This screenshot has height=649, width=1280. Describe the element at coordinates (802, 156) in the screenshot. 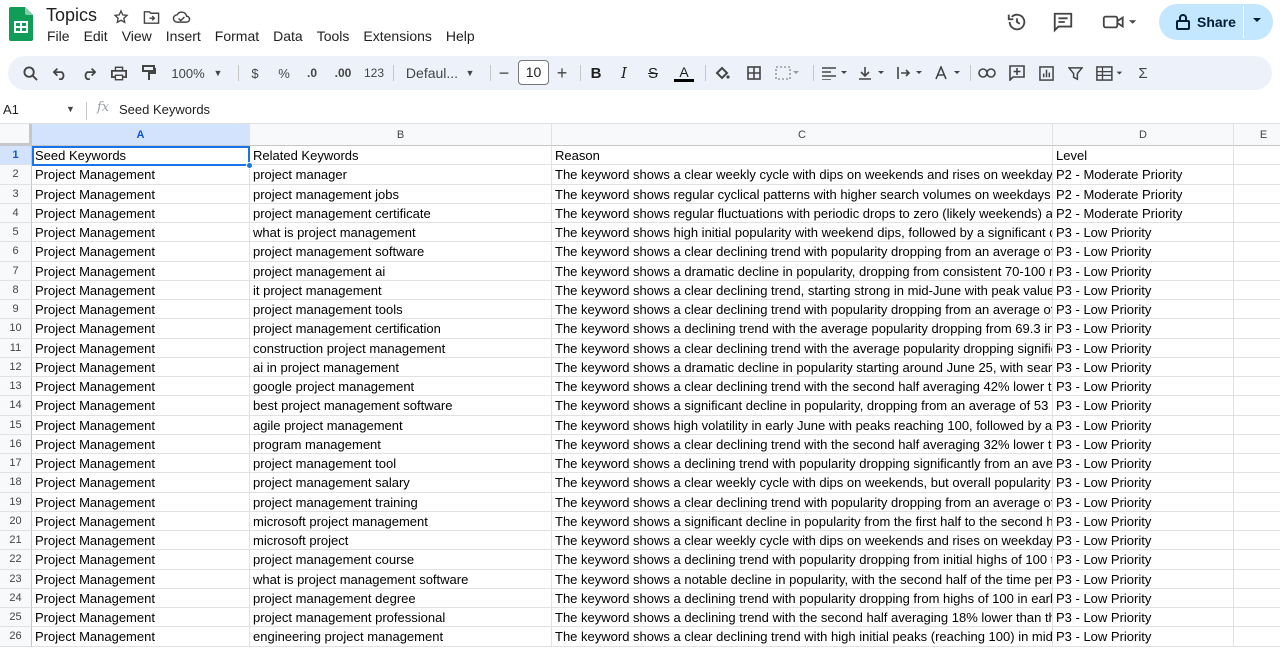

I see `cell-c: Reason` at that location.